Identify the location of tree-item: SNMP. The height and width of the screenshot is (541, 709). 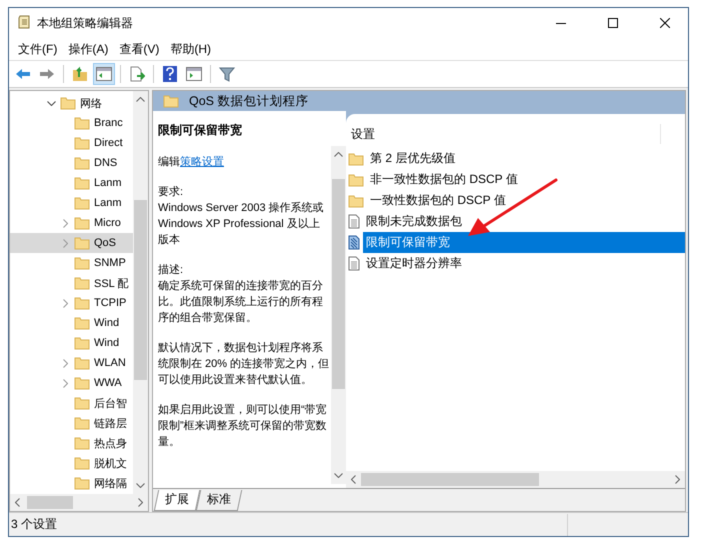
(71, 263).